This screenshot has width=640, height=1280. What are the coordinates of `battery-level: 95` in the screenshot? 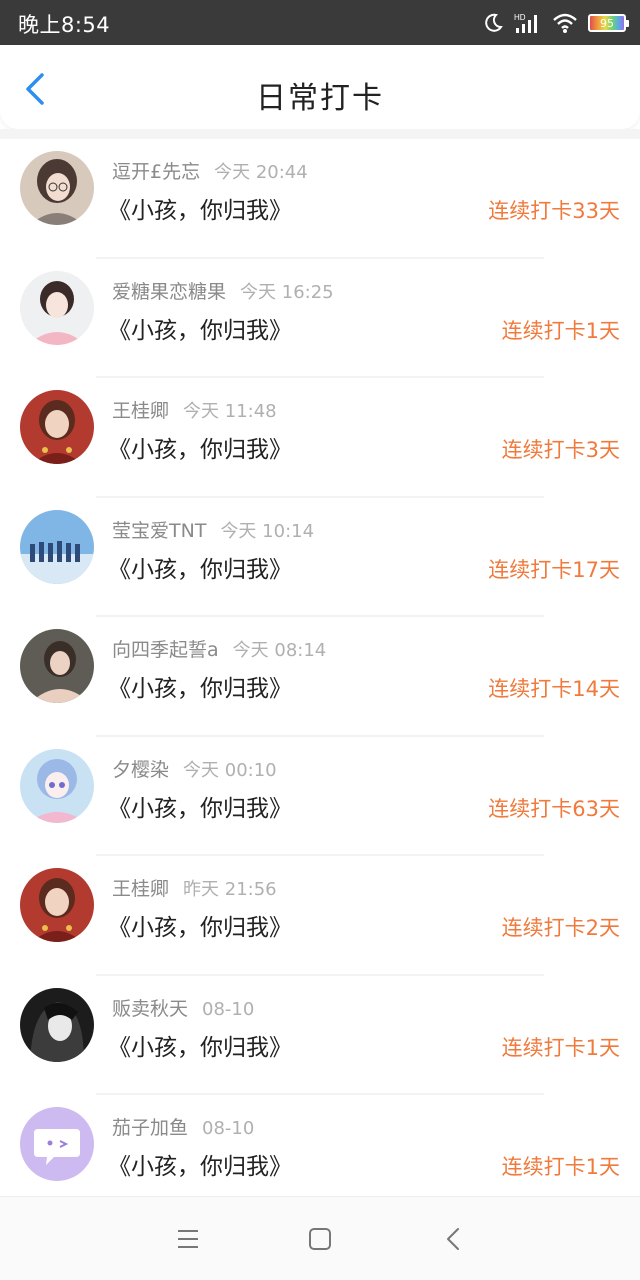 It's located at (607, 23).